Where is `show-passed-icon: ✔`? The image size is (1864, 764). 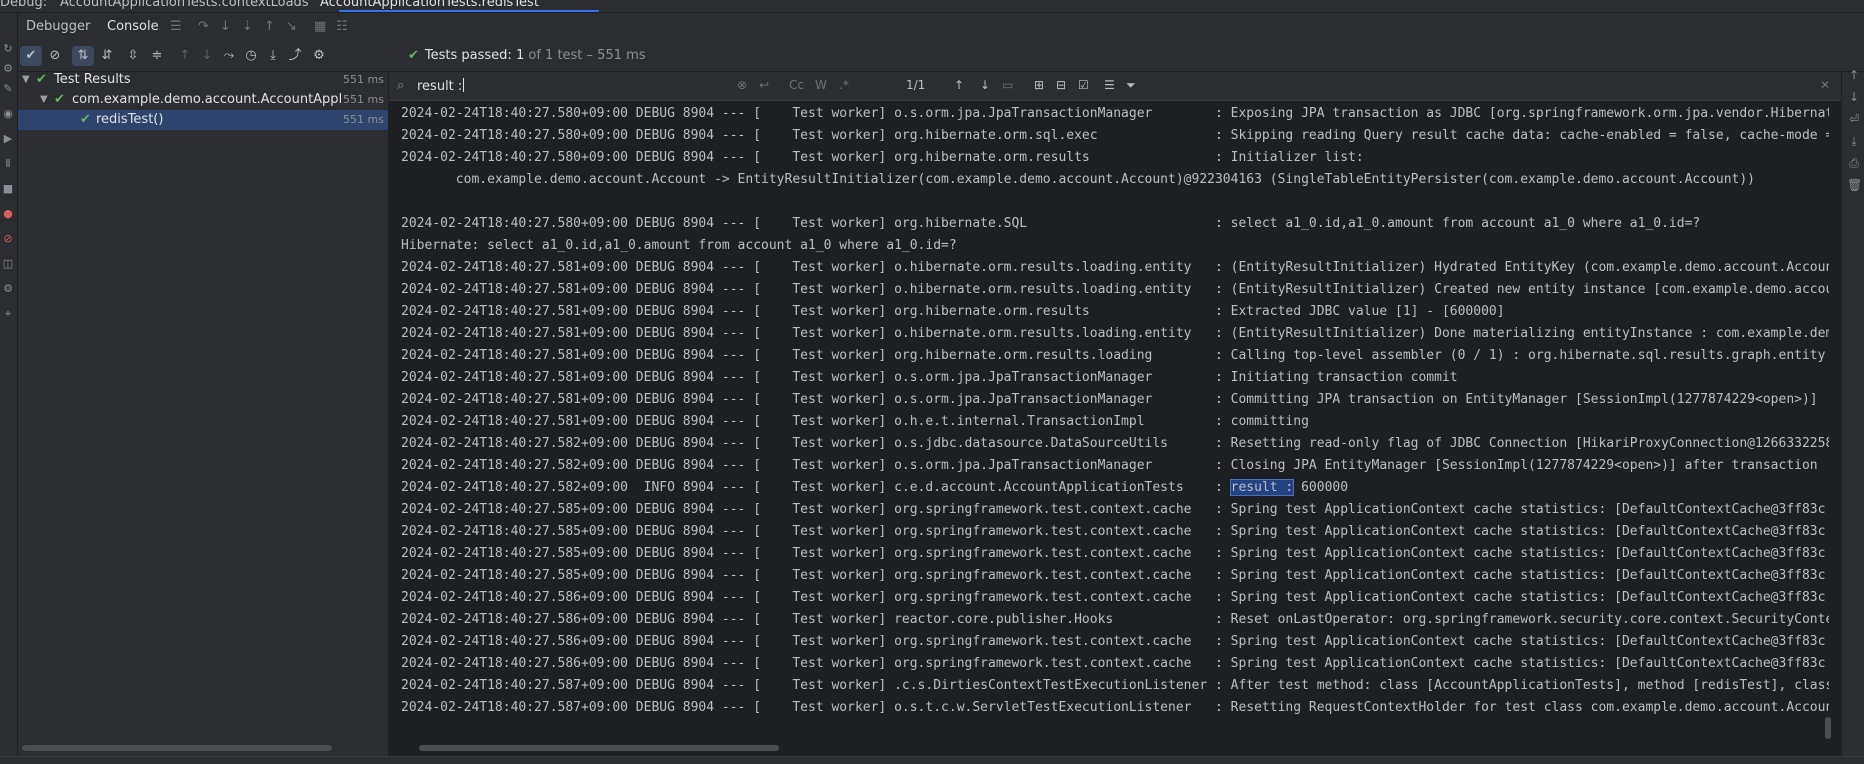 show-passed-icon: ✔ is located at coordinates (31, 56).